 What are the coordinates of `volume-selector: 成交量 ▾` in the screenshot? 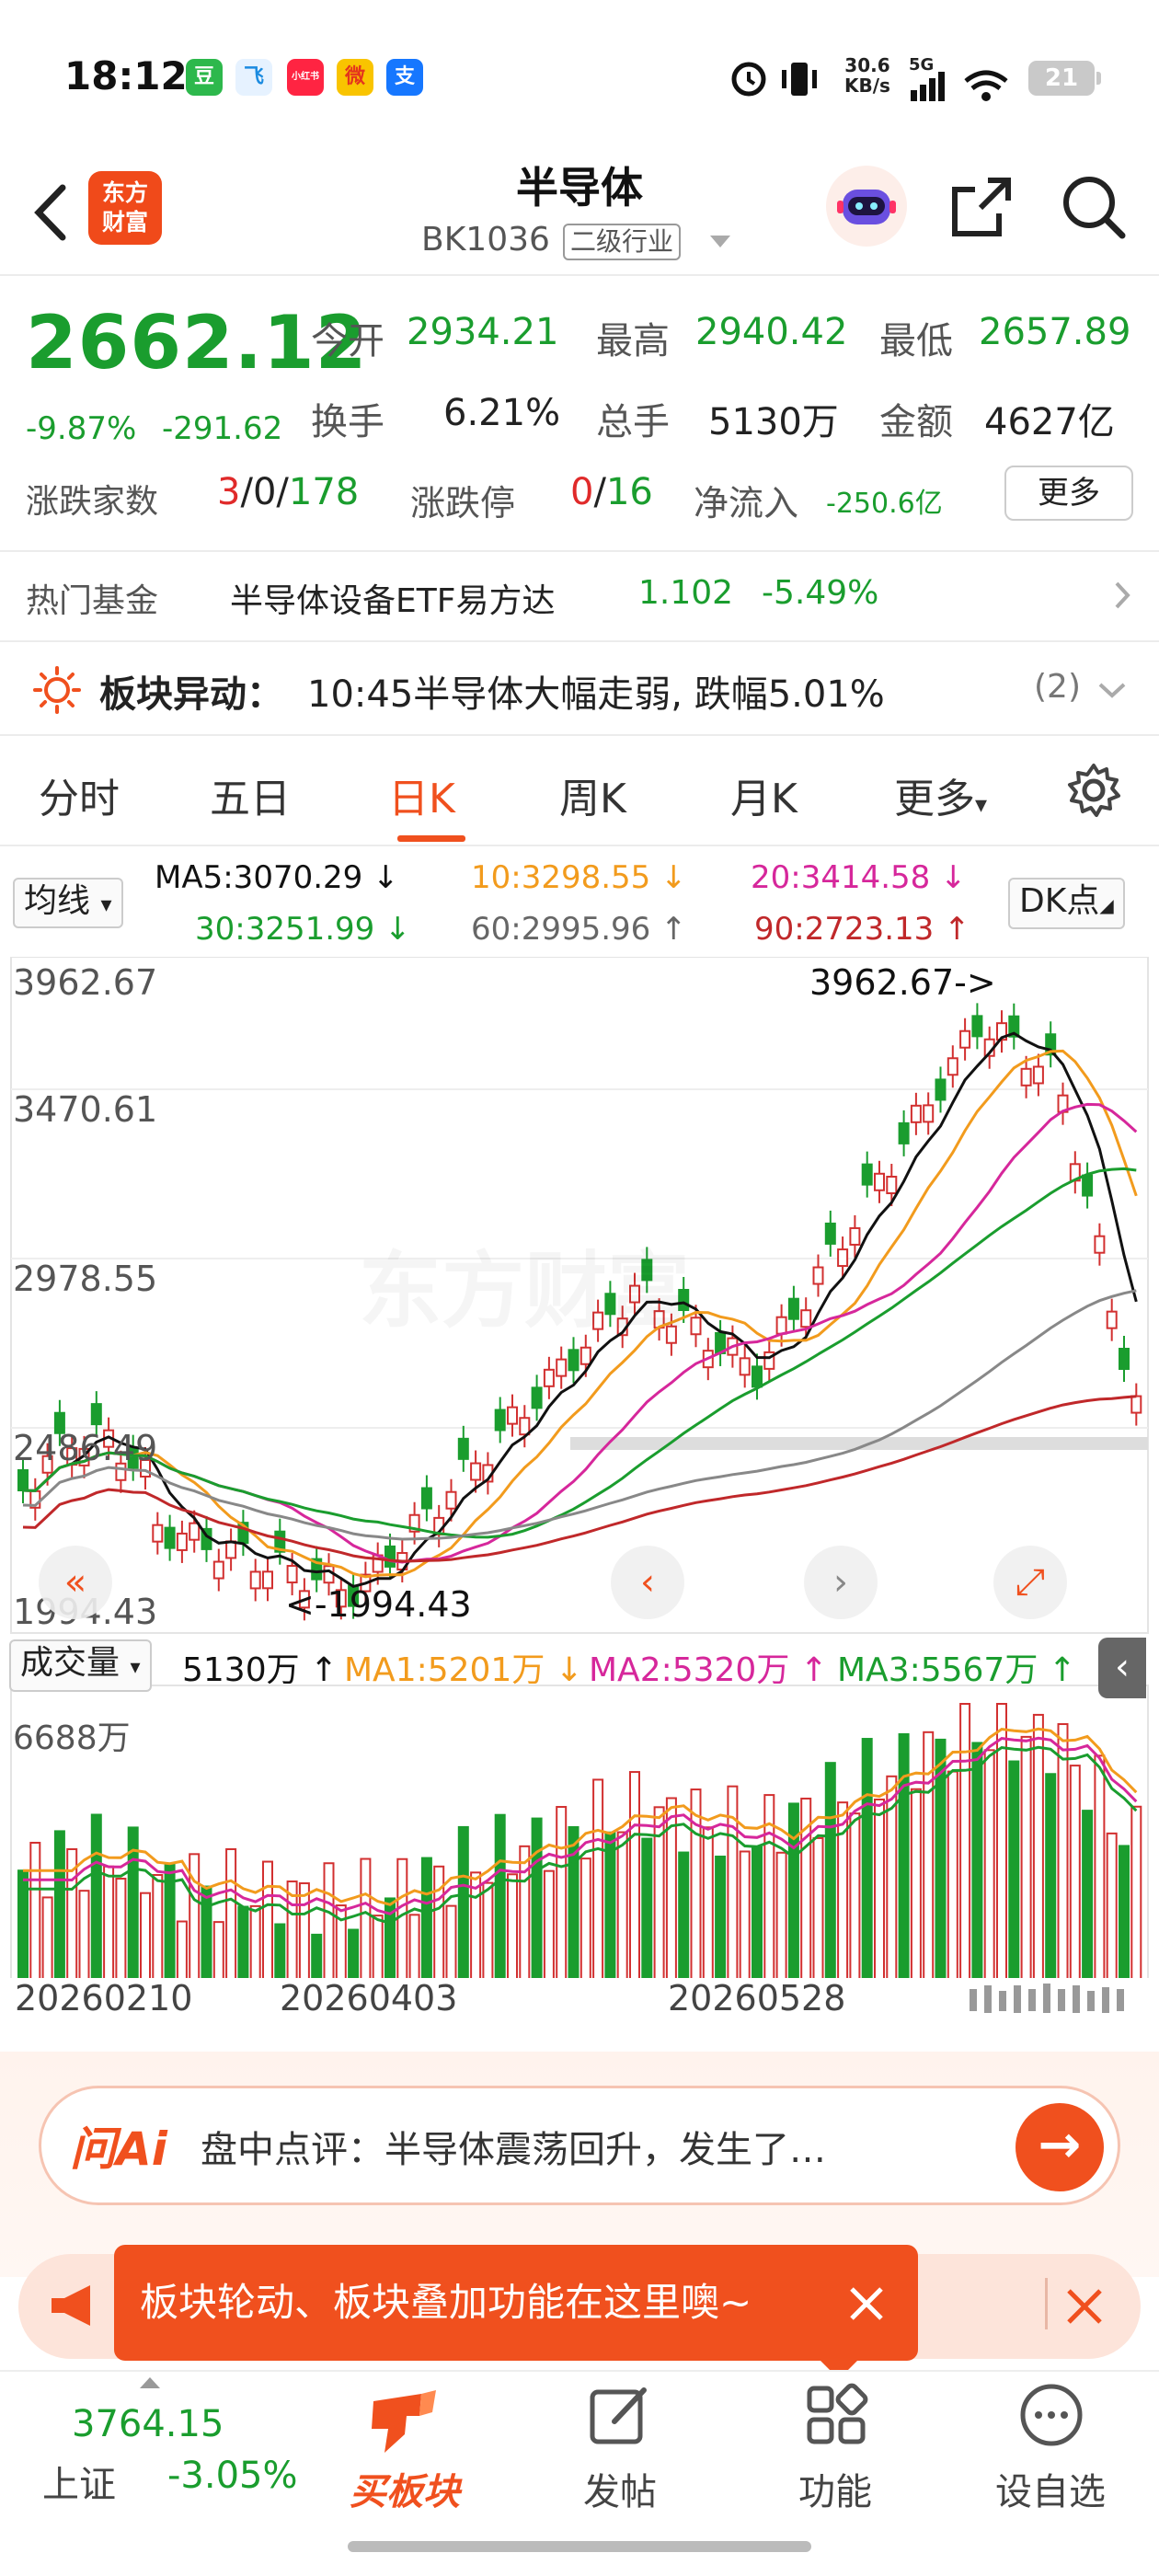 It's located at (80, 1665).